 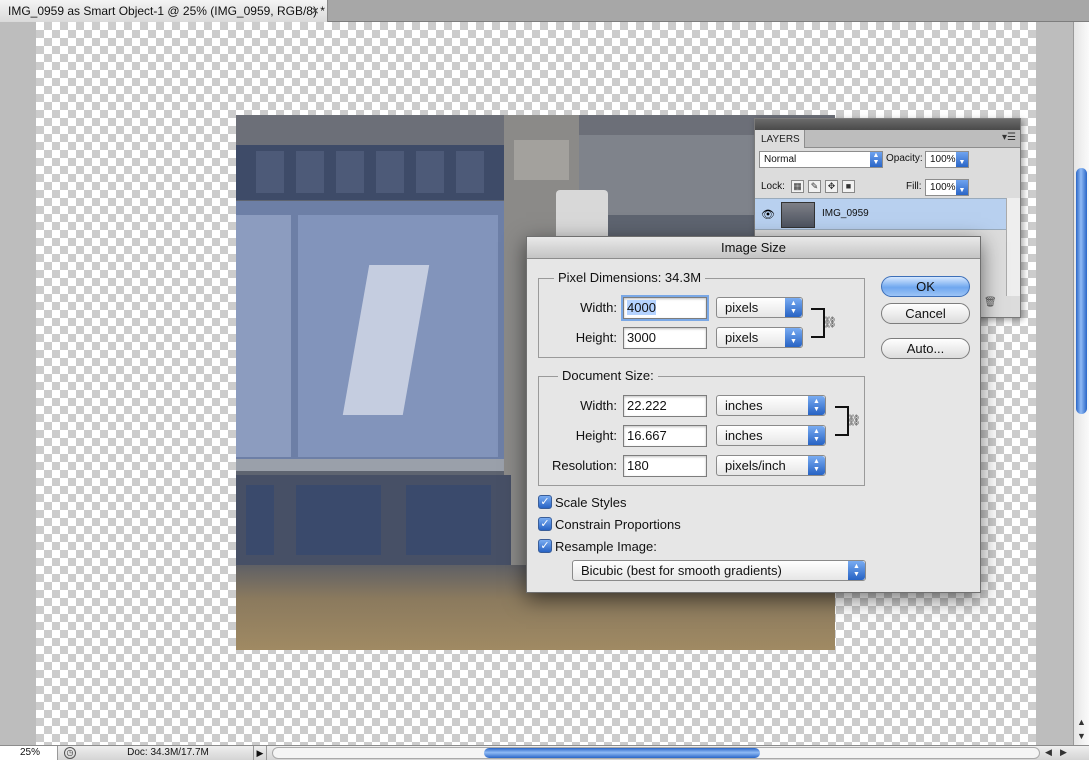 I want to click on opacity-input: 100% ▼, so click(x=947, y=159).